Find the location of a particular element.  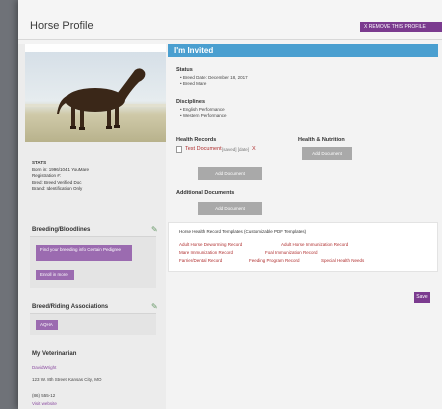

horse-photo is located at coordinates (95, 93).